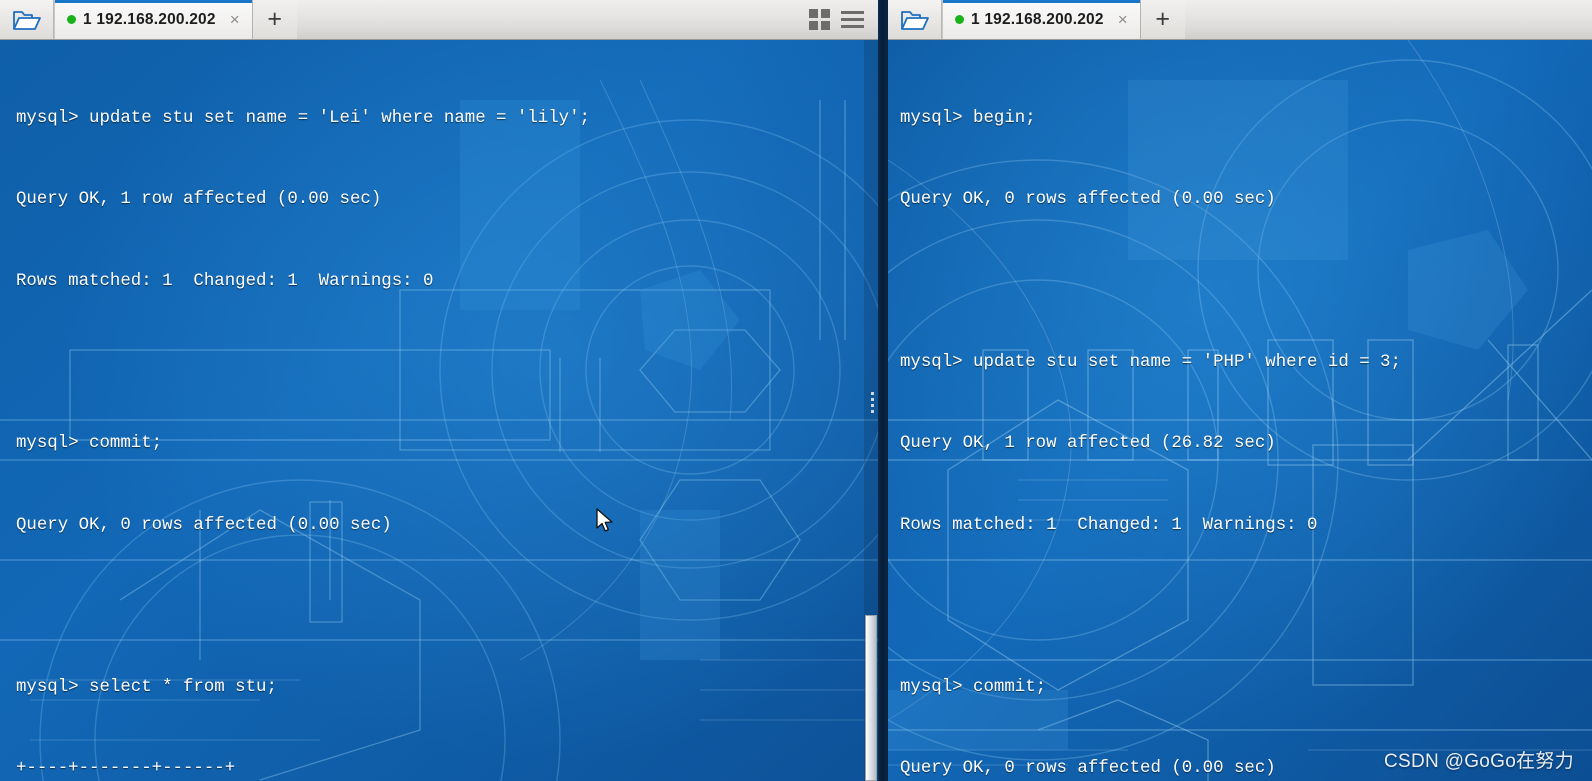 This screenshot has height=781, width=1592. Describe the element at coordinates (1088, 444) in the screenshot. I see `terminal-line: Query OK, 1 row affected (26.82 sec)` at that location.